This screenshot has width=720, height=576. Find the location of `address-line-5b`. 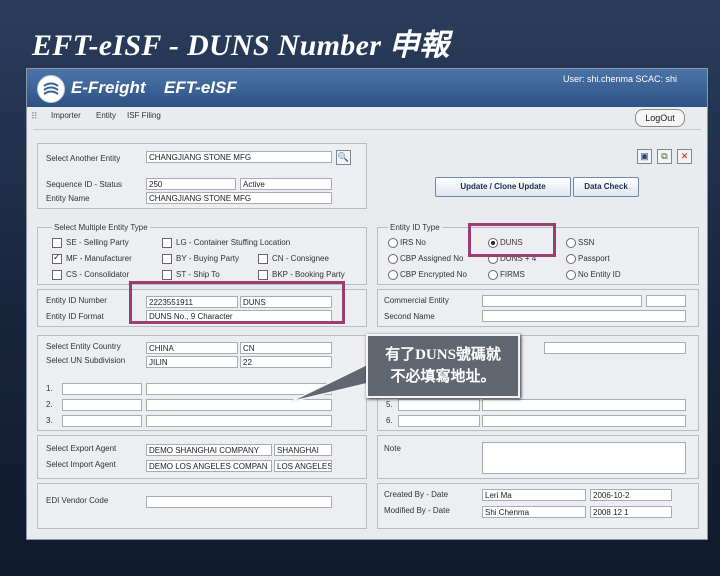

address-line-5b is located at coordinates (584, 405).